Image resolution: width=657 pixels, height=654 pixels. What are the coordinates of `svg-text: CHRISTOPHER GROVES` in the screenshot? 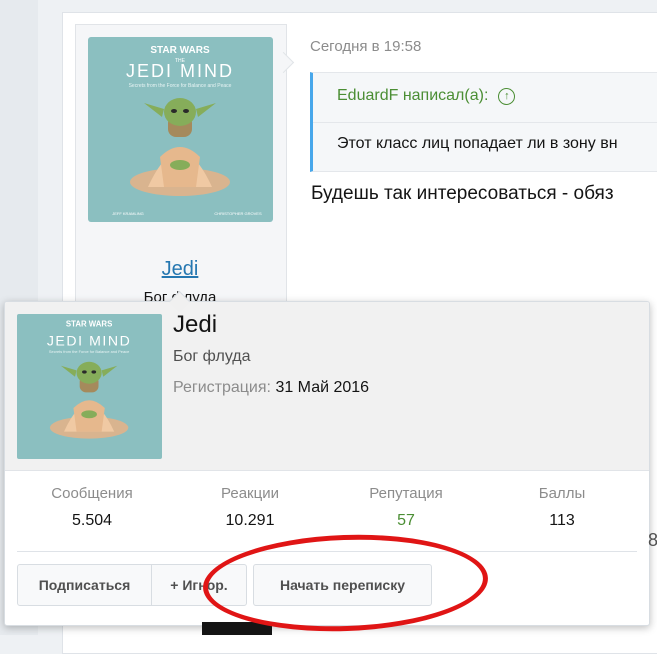 It's located at (238, 213).